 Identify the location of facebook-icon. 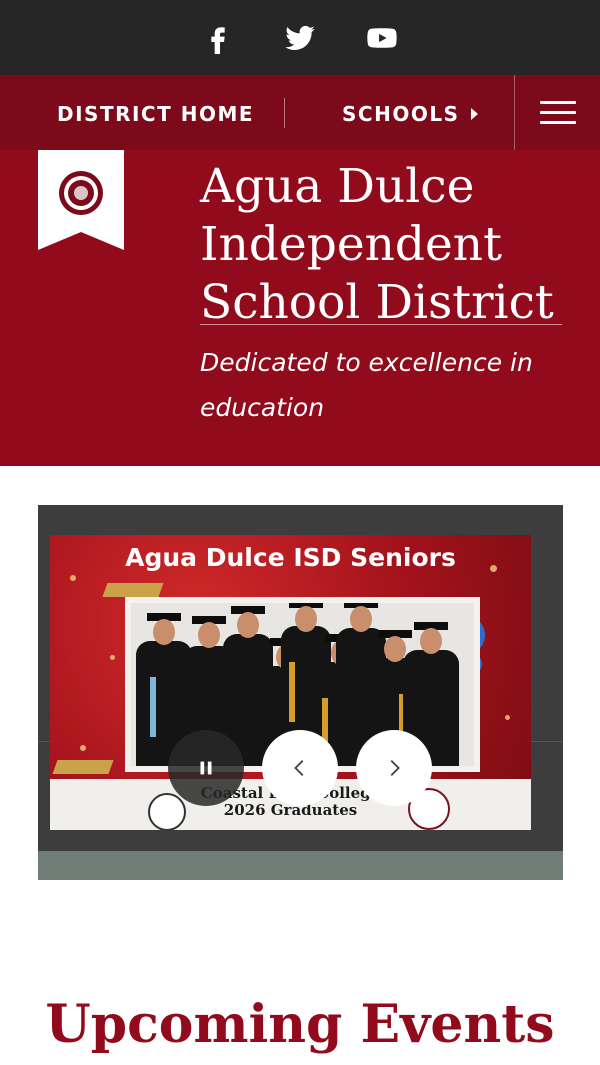
(218, 40).